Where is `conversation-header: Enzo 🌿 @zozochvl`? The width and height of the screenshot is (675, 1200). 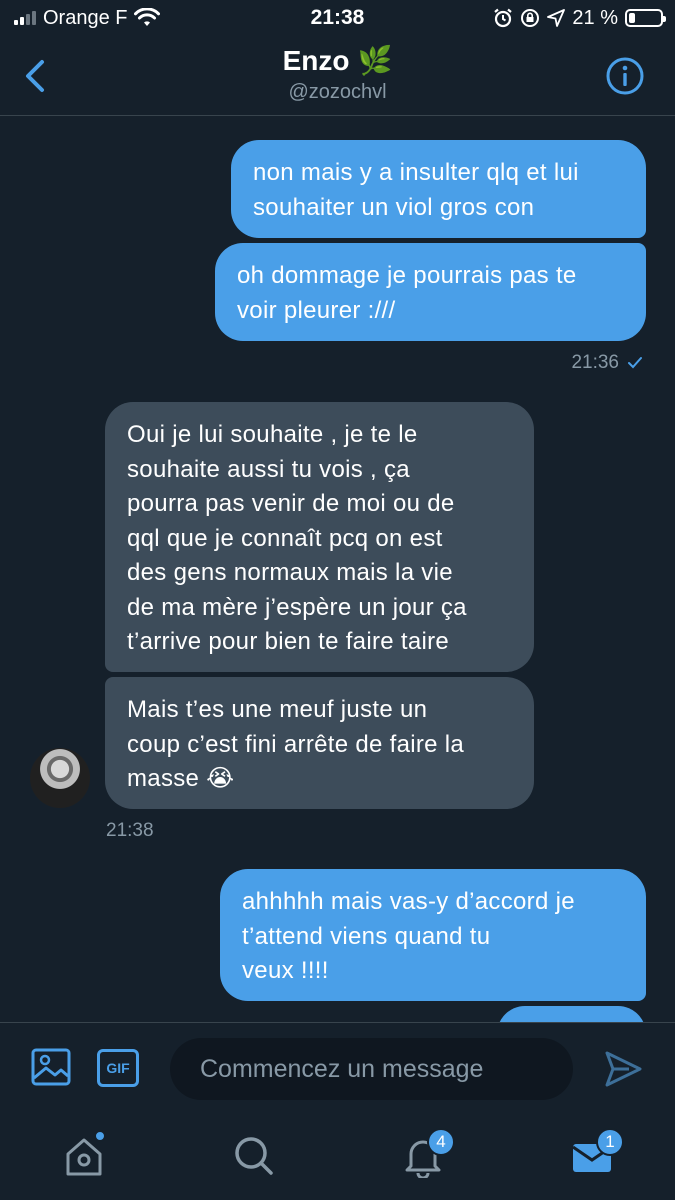 conversation-header: Enzo 🌿 @zozochvl is located at coordinates (337, 76).